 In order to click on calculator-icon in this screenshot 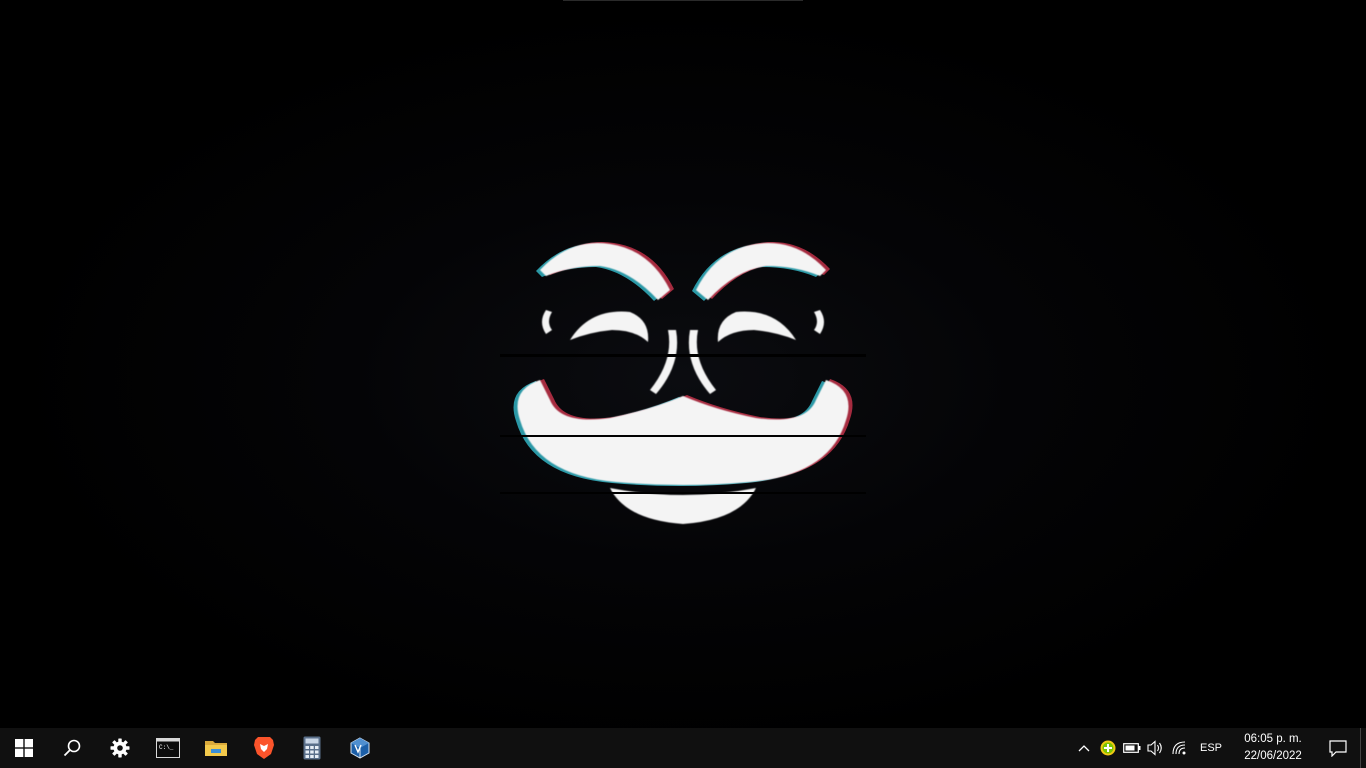, I will do `click(312, 748)`.